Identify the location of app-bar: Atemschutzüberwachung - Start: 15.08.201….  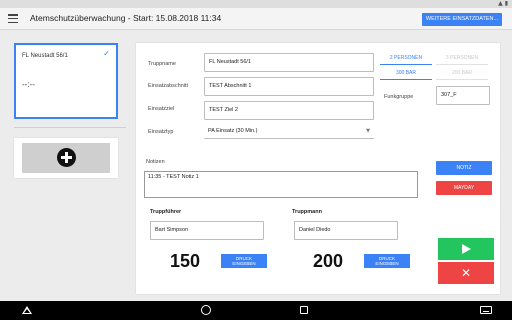
(256, 19).